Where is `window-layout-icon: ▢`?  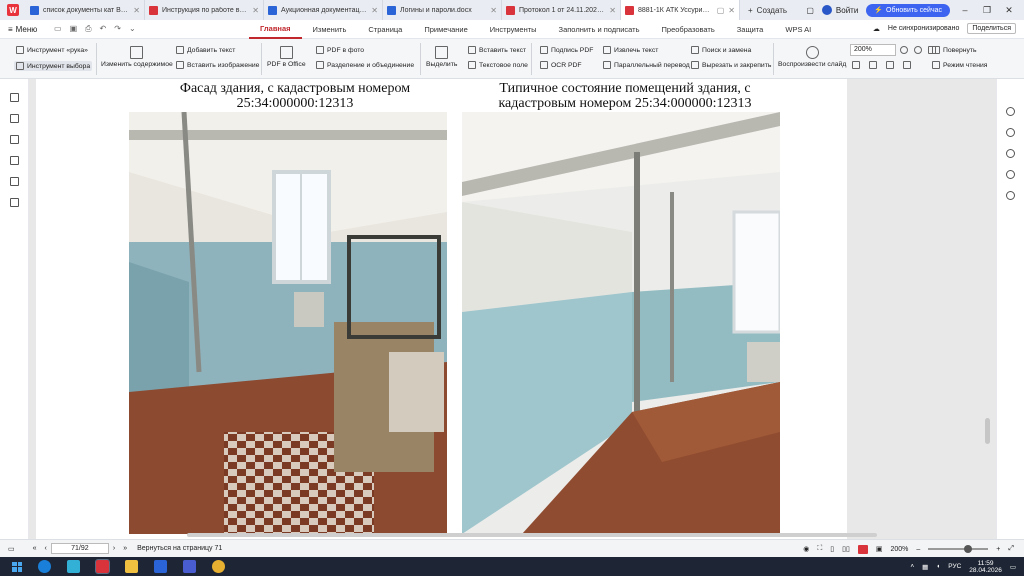 window-layout-icon: ▢ is located at coordinates (810, 10).